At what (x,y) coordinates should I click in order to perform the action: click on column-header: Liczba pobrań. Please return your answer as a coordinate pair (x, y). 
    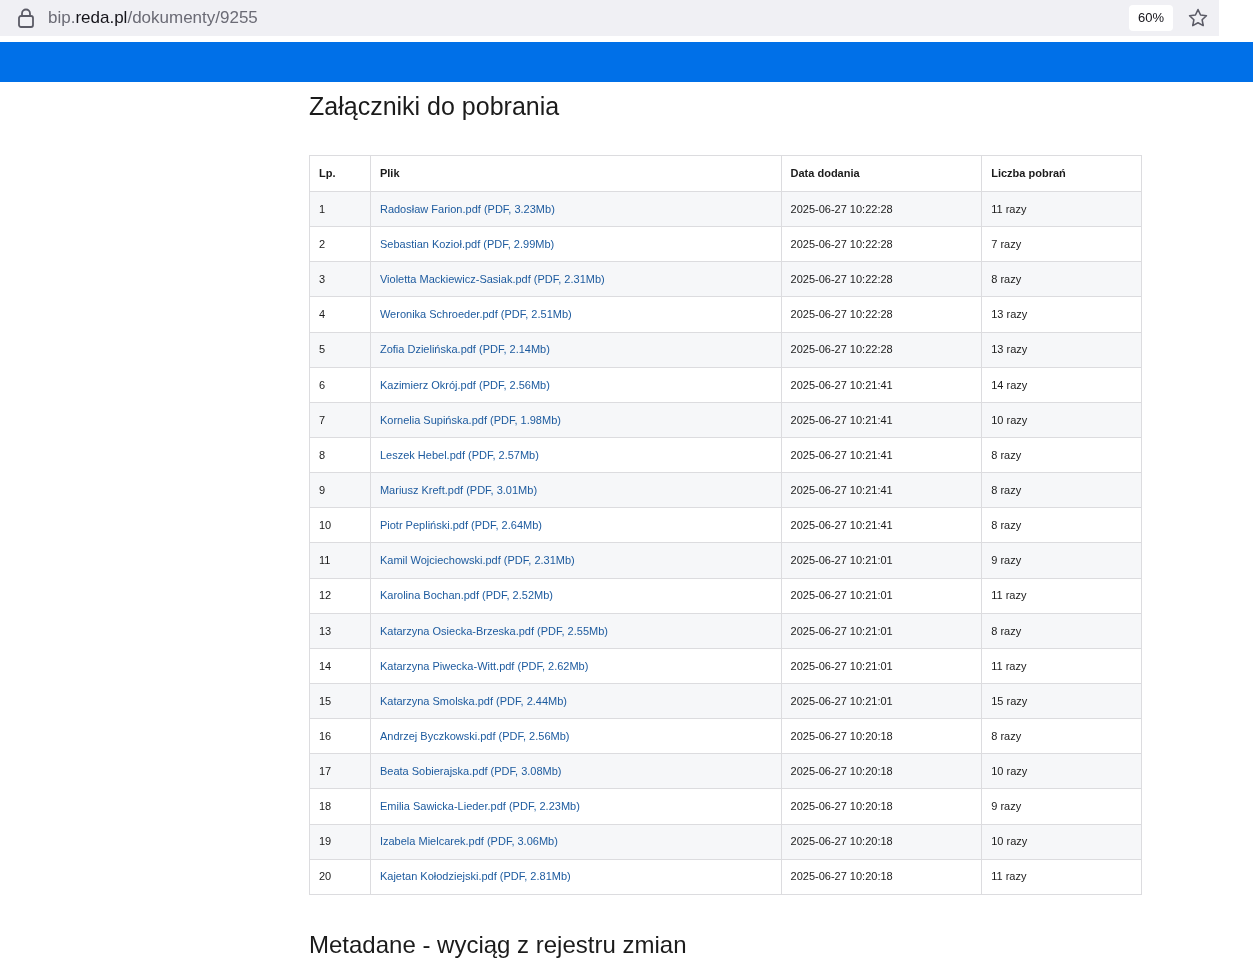
    Looking at the image, I should click on (1061, 173).